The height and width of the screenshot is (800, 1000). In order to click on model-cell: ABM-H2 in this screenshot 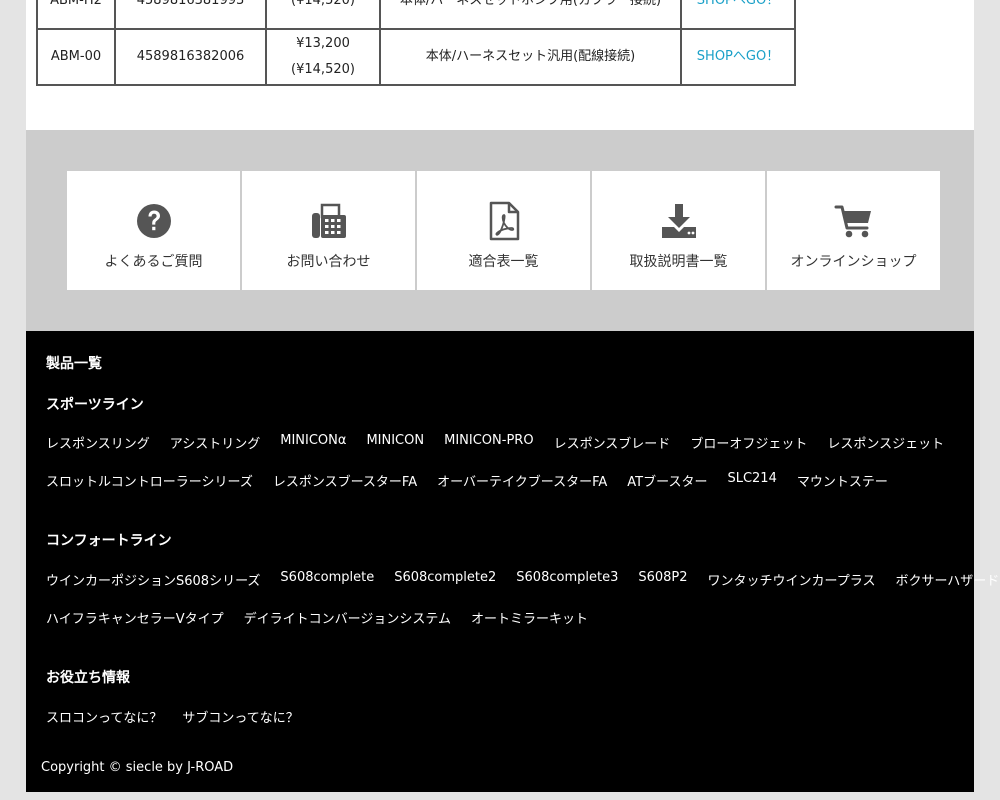, I will do `click(76, 15)`.